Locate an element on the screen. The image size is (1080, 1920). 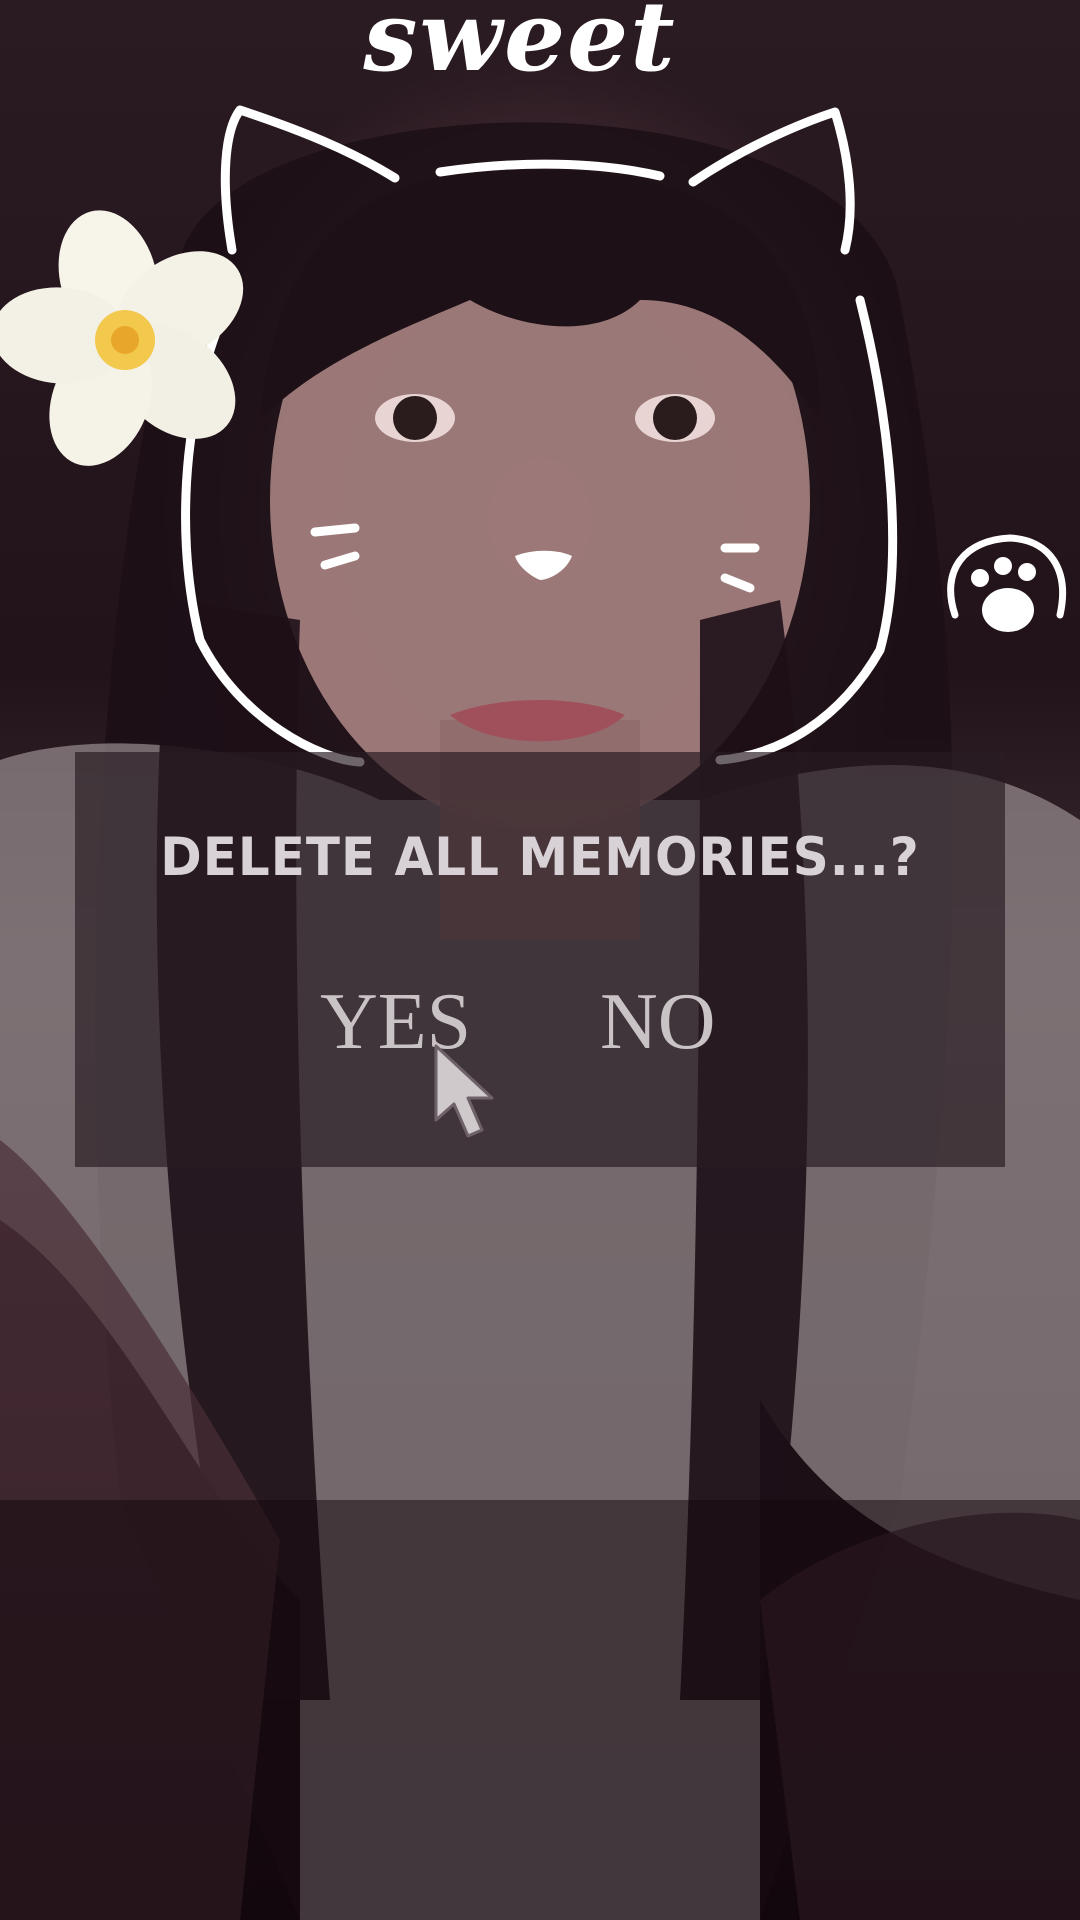
dialog-title: DELETE ALL MEMORIES...? is located at coordinates (540, 857).